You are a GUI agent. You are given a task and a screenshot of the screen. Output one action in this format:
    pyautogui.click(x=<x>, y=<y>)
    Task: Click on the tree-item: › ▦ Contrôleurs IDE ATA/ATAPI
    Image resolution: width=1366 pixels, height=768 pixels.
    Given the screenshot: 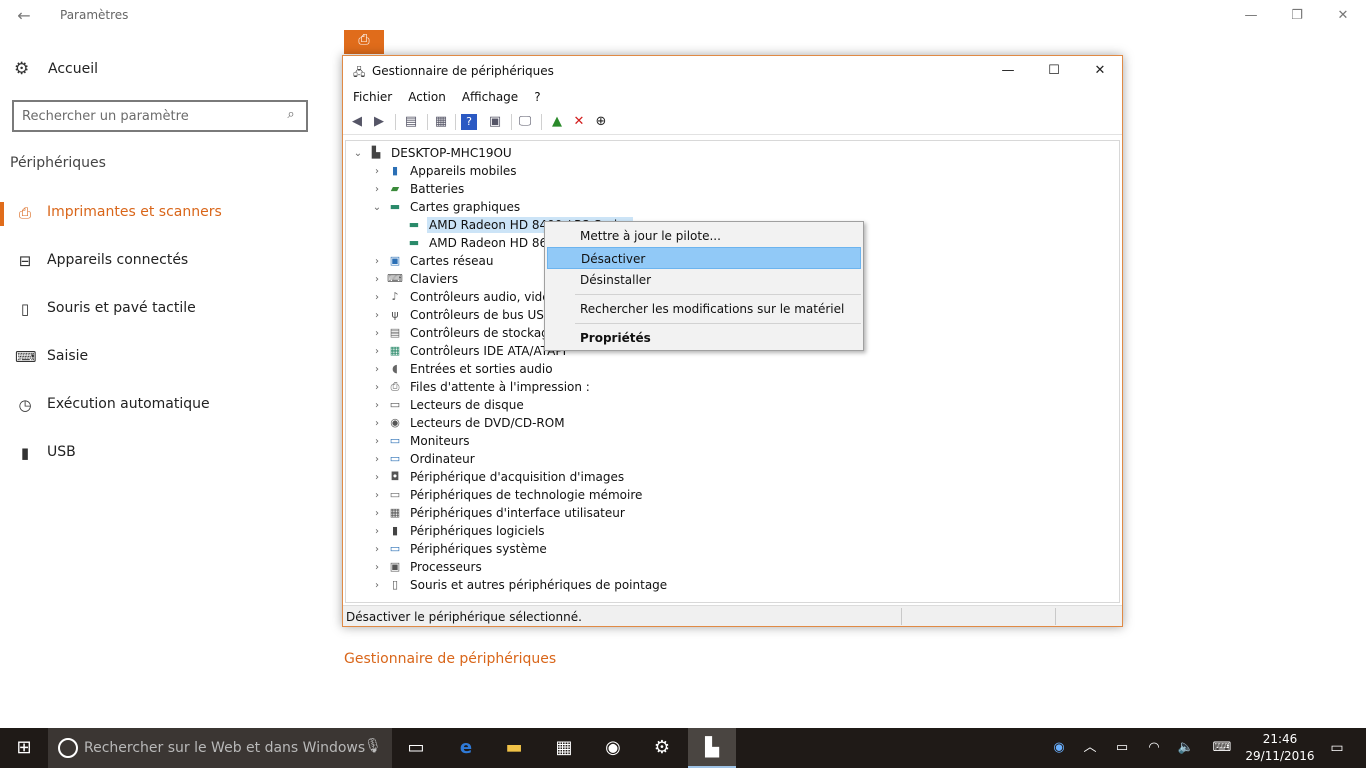 What is the action you would take?
    pyautogui.click(x=469, y=351)
    